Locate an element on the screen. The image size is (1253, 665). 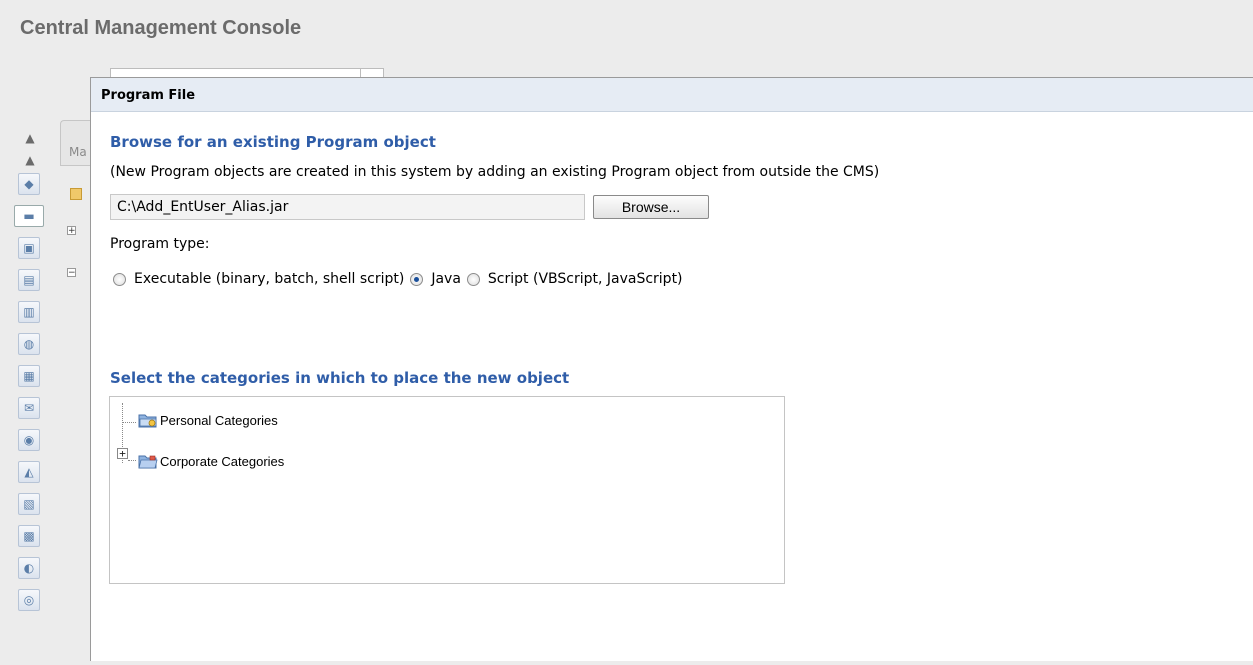
expand-corporate-categories-icon: + is located at coordinates (122, 453).